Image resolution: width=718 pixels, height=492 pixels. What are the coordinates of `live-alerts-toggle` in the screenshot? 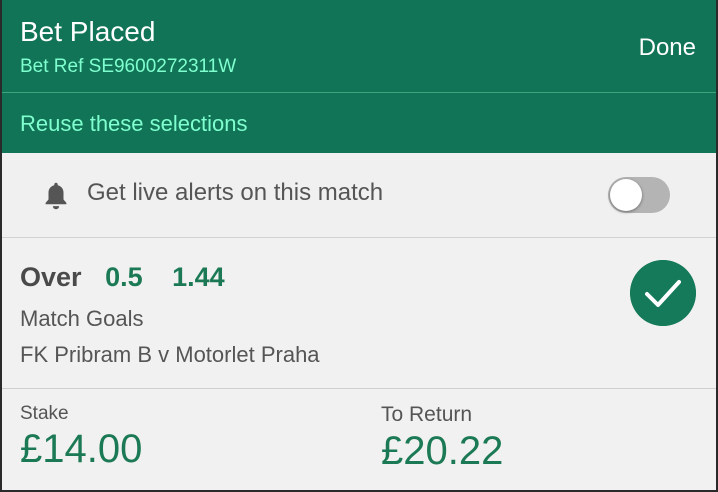 It's located at (639, 195).